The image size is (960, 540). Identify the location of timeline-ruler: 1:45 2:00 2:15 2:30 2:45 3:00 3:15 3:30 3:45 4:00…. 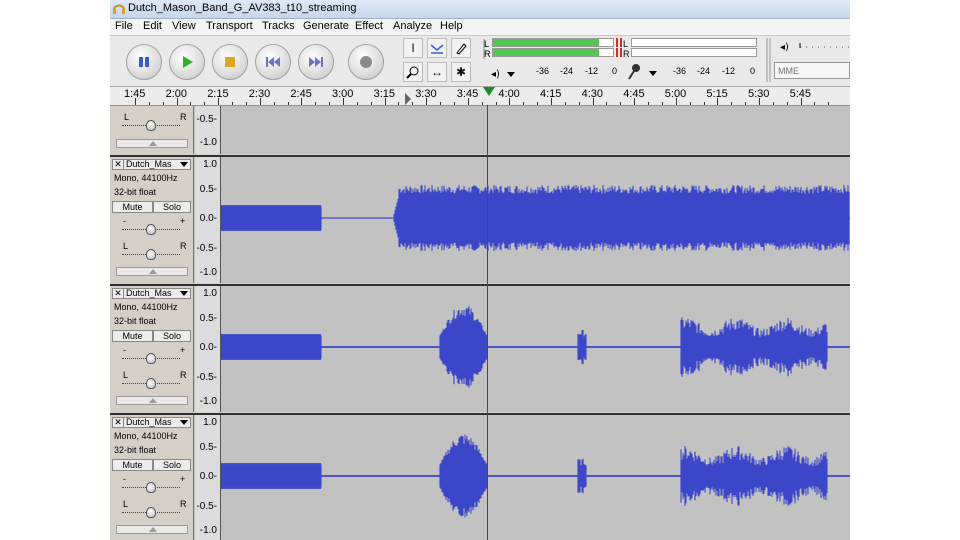
(480, 96).